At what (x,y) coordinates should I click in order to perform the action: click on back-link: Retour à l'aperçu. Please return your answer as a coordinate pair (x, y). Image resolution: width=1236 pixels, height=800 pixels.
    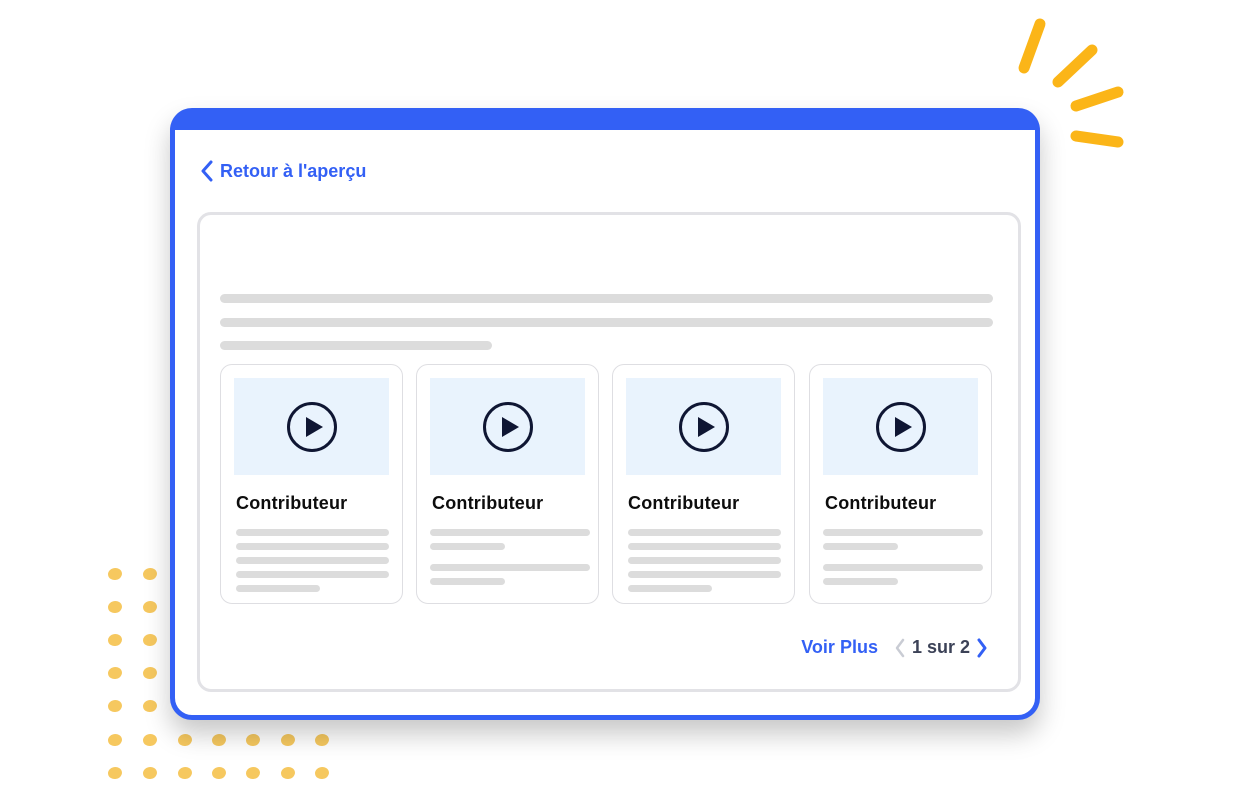
    Looking at the image, I should click on (283, 171).